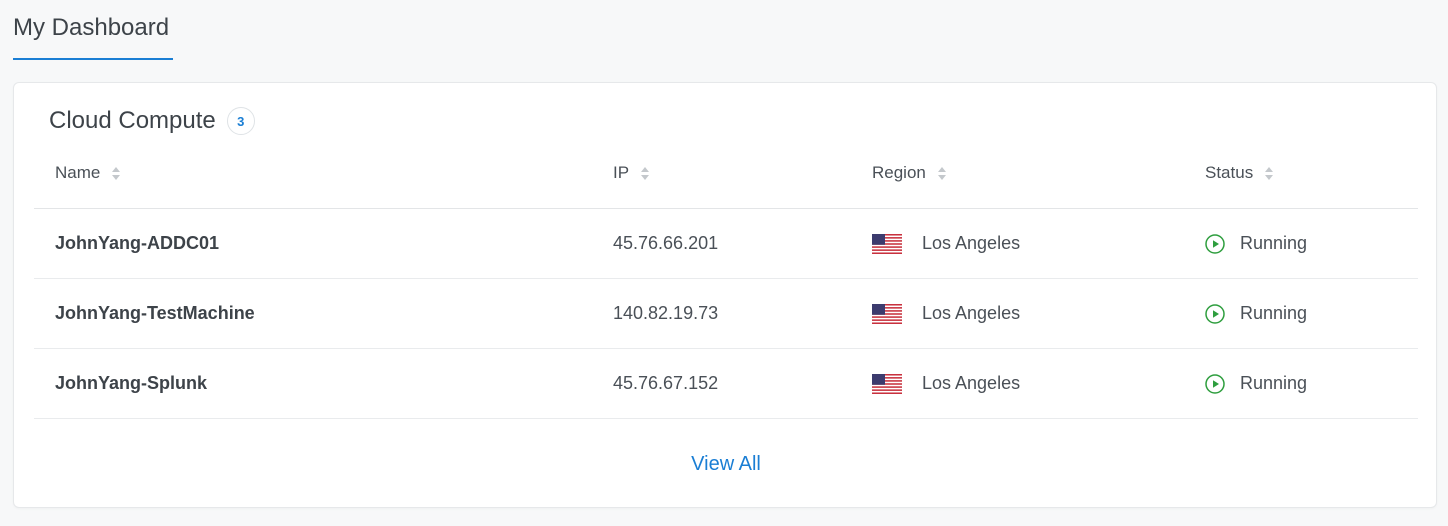  I want to click on instance-ip: 140.82.19.73, so click(666, 313).